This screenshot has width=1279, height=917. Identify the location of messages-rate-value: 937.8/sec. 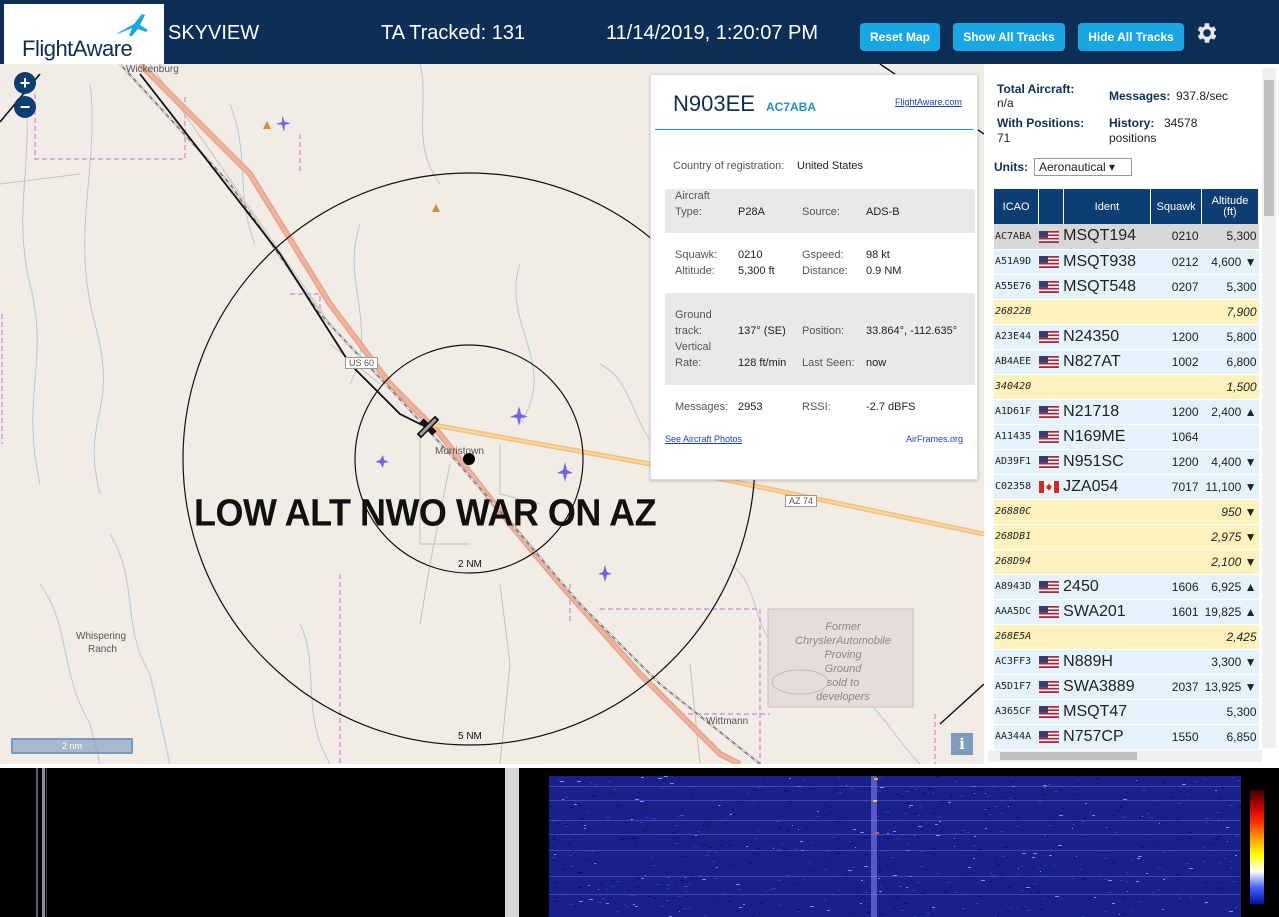
(1202, 96).